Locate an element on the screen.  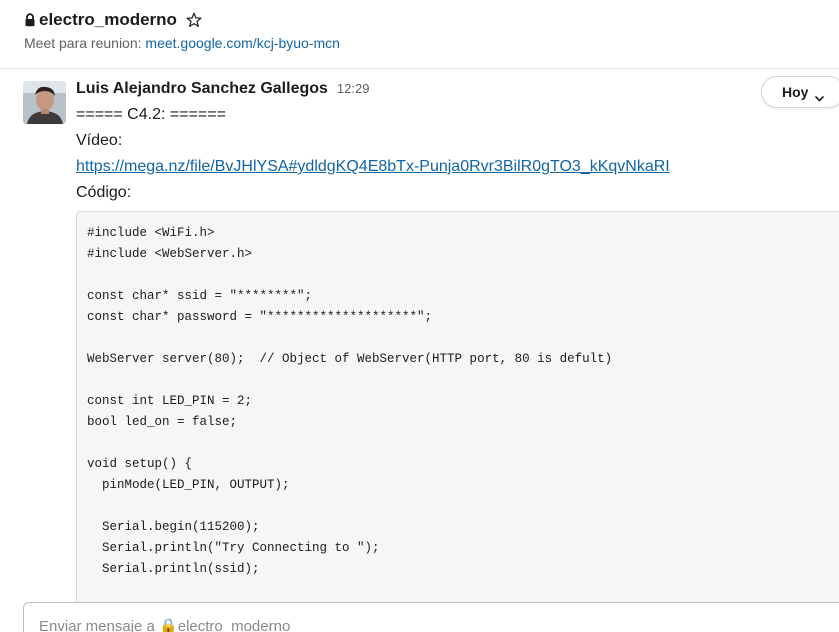
topic-link: meet.google.com/kcj-byuo-mcn is located at coordinates (242, 43).